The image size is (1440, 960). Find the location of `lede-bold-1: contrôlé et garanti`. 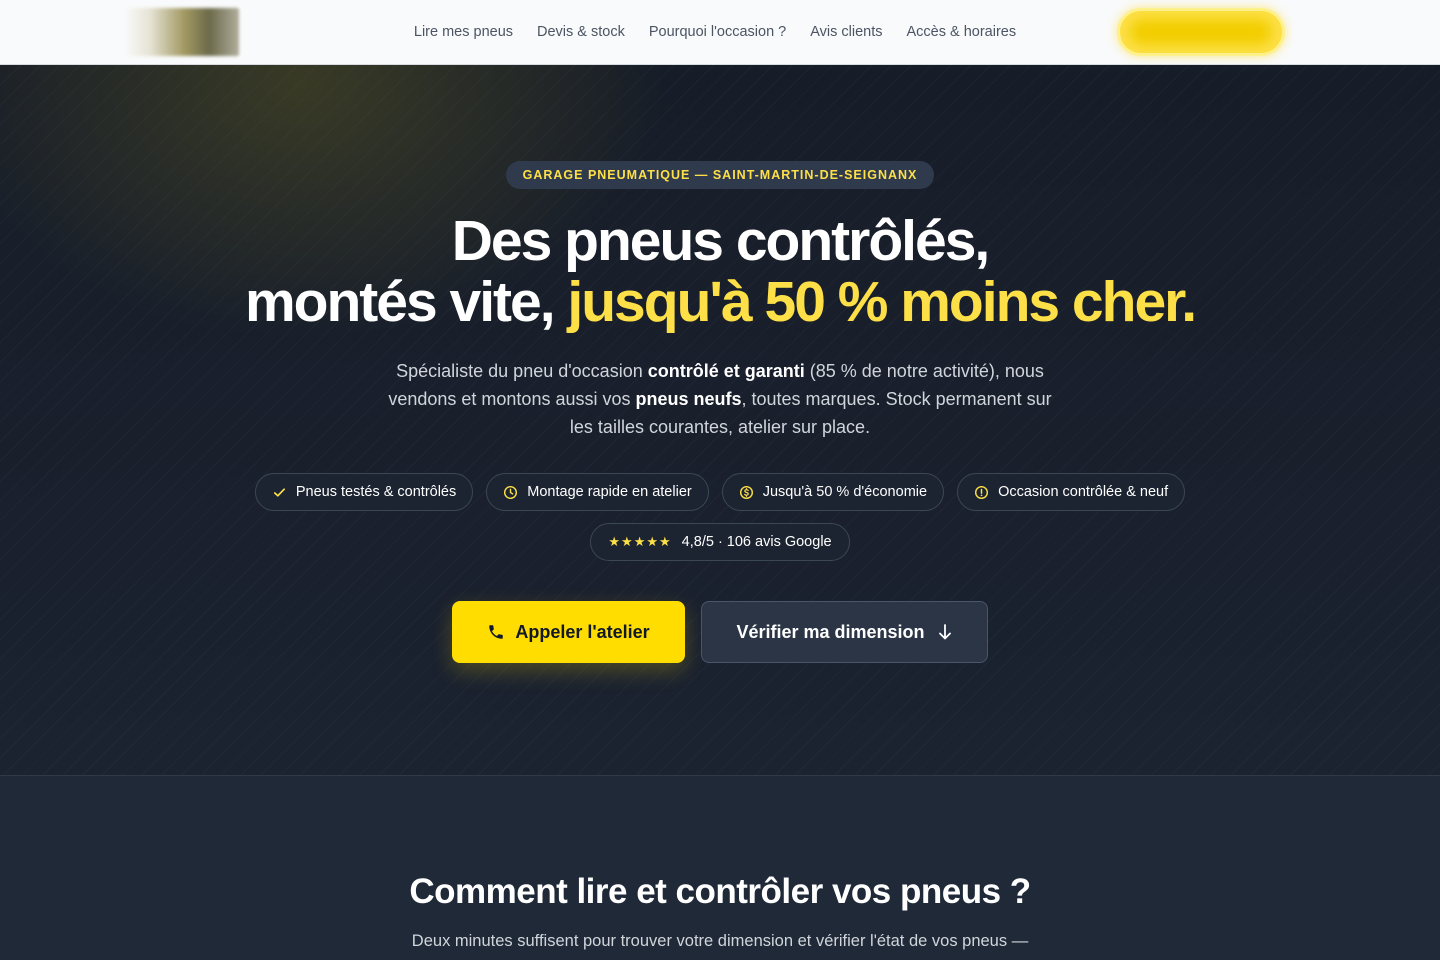

lede-bold-1: contrôlé et garanti is located at coordinates (726, 371).